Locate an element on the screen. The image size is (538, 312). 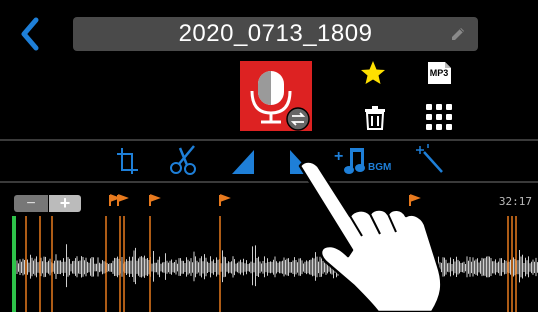
mp3-label: MP3 is located at coordinates (439, 73).